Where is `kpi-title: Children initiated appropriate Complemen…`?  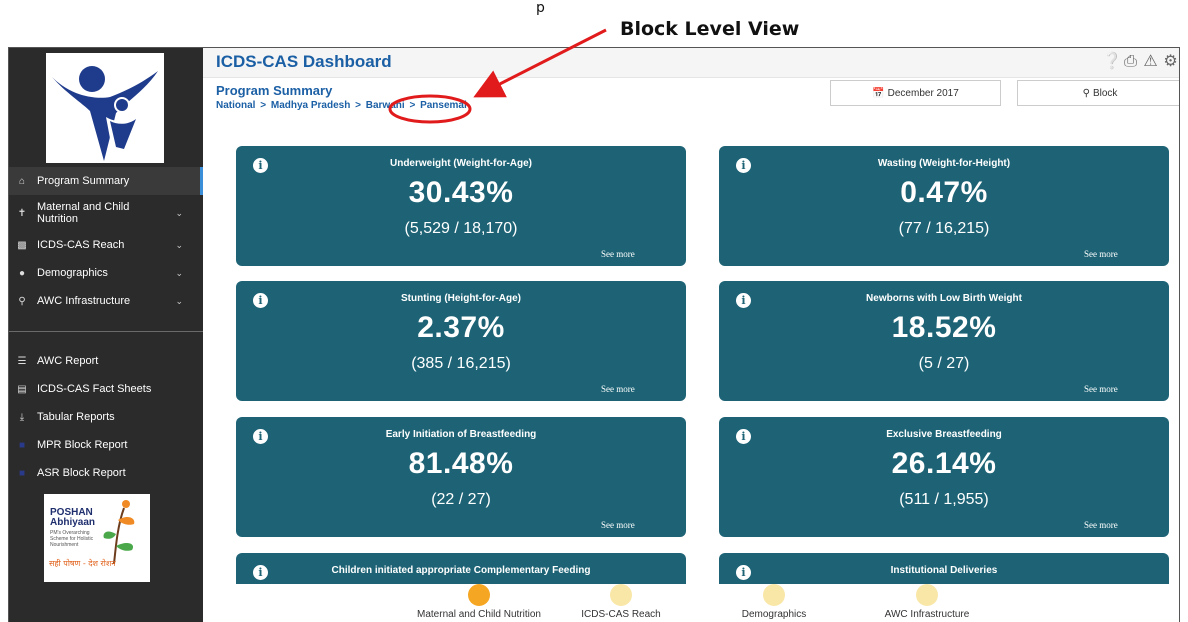
kpi-title: Children initiated appropriate Complemen… is located at coordinates (461, 570).